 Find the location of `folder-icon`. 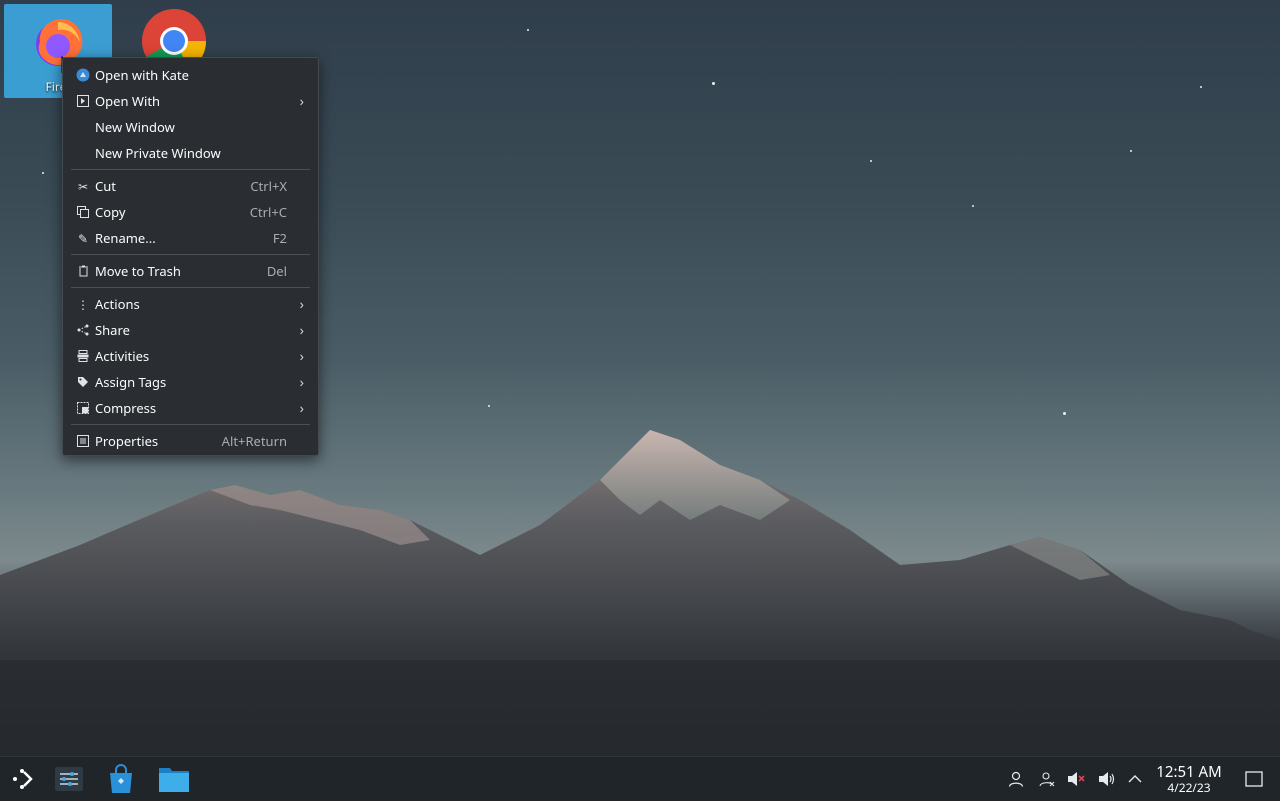

folder-icon is located at coordinates (174, 780).